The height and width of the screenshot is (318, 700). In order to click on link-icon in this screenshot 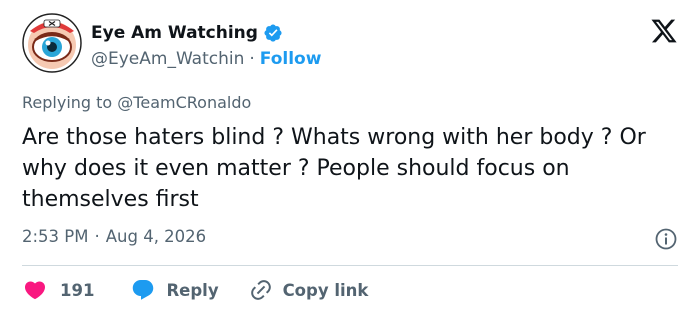, I will do `click(260, 290)`.